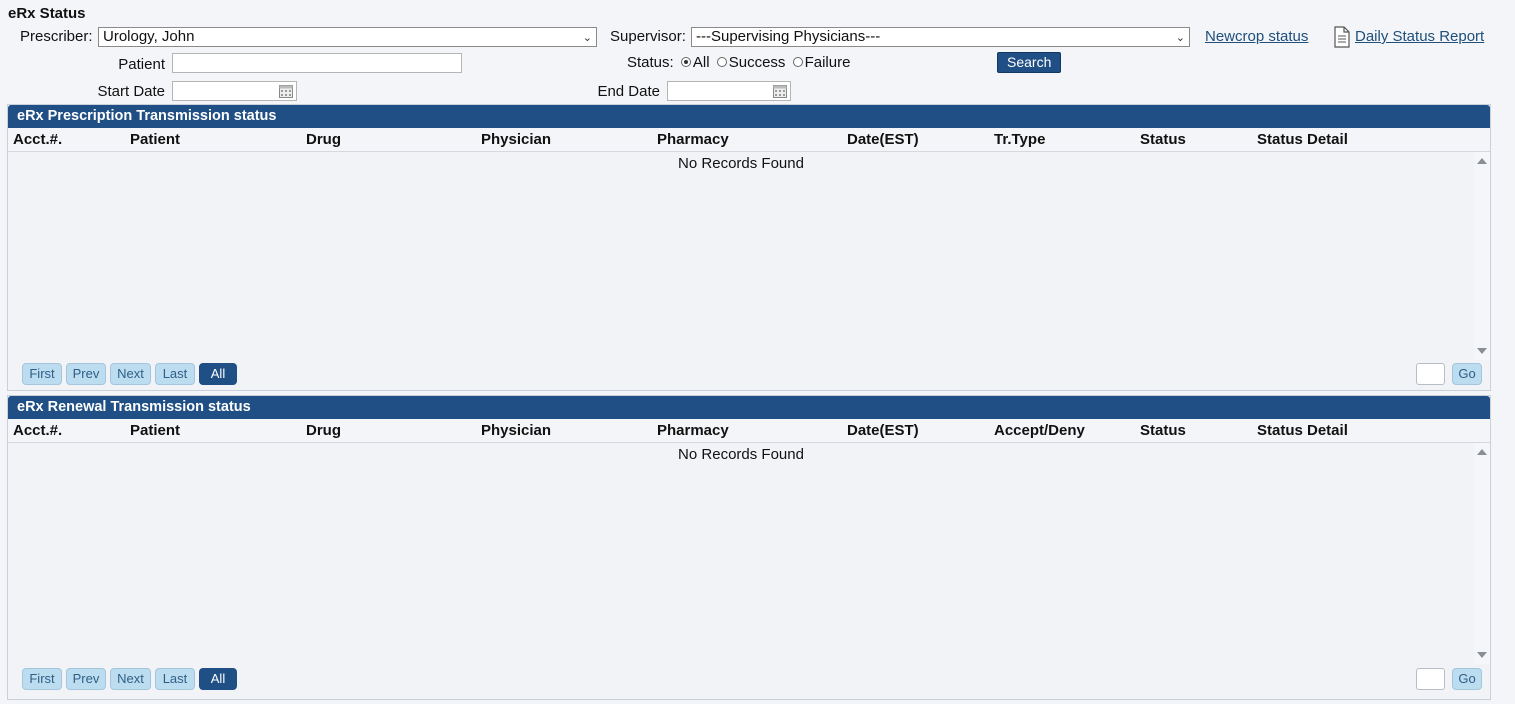  I want to click on prescriber-select: Urology, John ⌄, so click(347, 37).